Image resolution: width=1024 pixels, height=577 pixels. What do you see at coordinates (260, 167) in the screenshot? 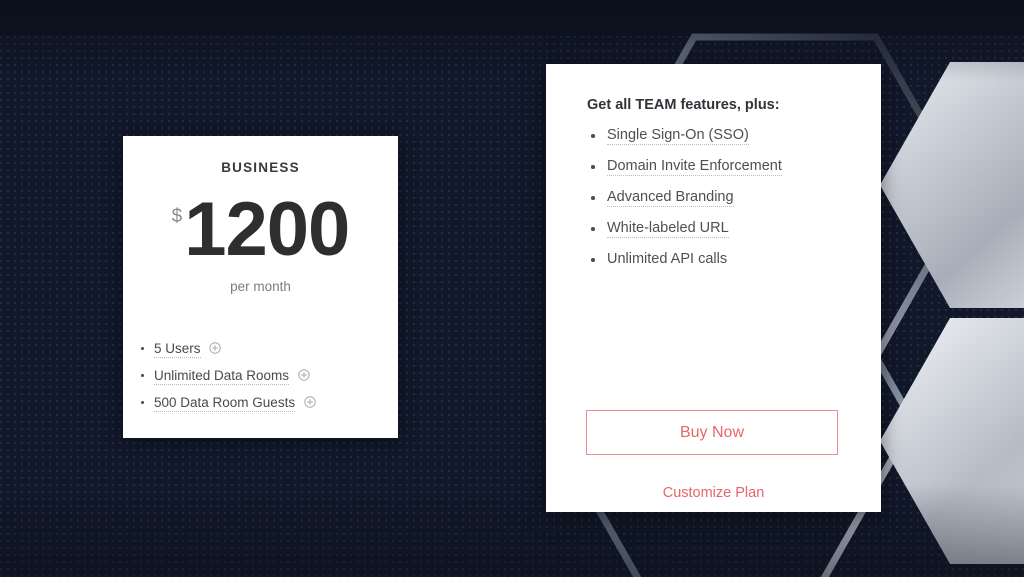
I see `plan-name: BUSINESS` at bounding box center [260, 167].